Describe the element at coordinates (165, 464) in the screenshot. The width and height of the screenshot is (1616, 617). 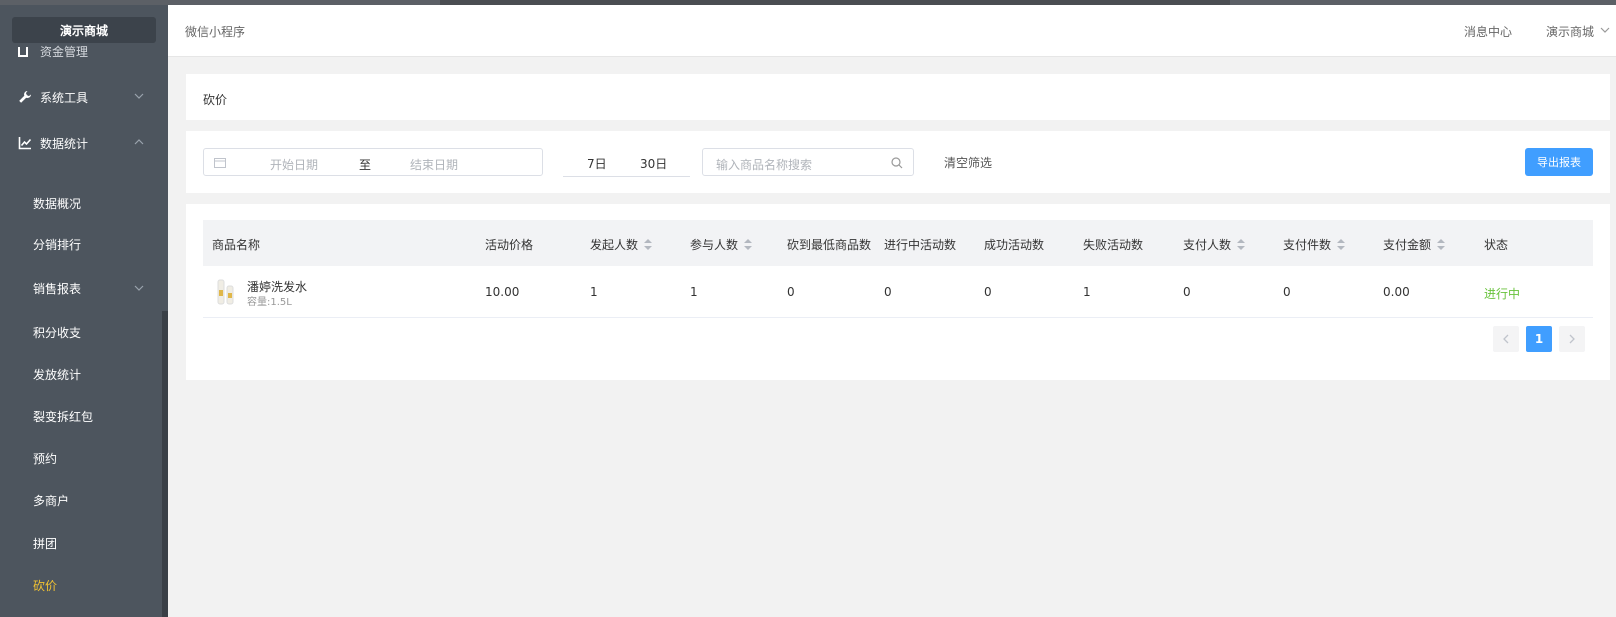
I see `sidebar-scrollbar` at that location.